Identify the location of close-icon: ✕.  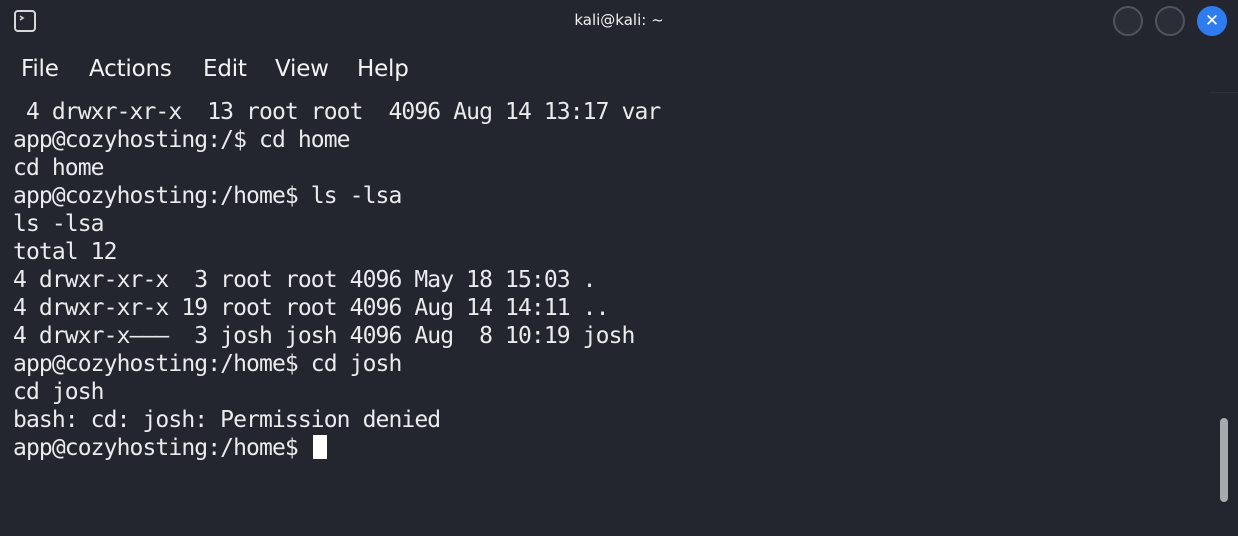
(1212, 21).